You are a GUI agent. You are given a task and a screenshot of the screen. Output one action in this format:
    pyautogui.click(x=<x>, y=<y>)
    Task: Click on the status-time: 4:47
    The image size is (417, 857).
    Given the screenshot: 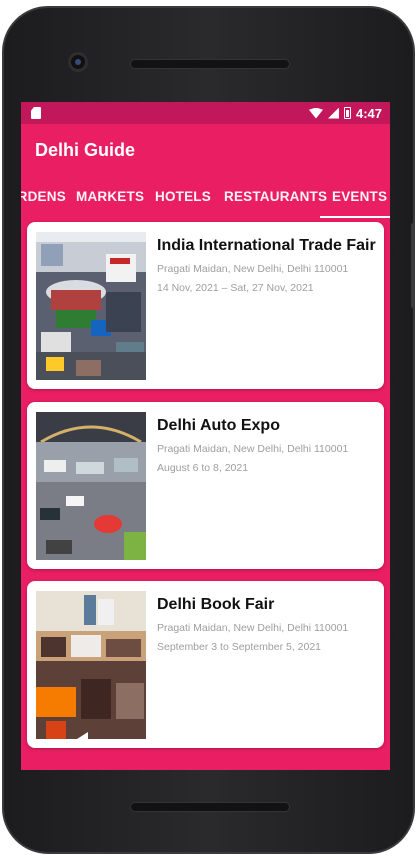 What is the action you would take?
    pyautogui.click(x=368, y=113)
    